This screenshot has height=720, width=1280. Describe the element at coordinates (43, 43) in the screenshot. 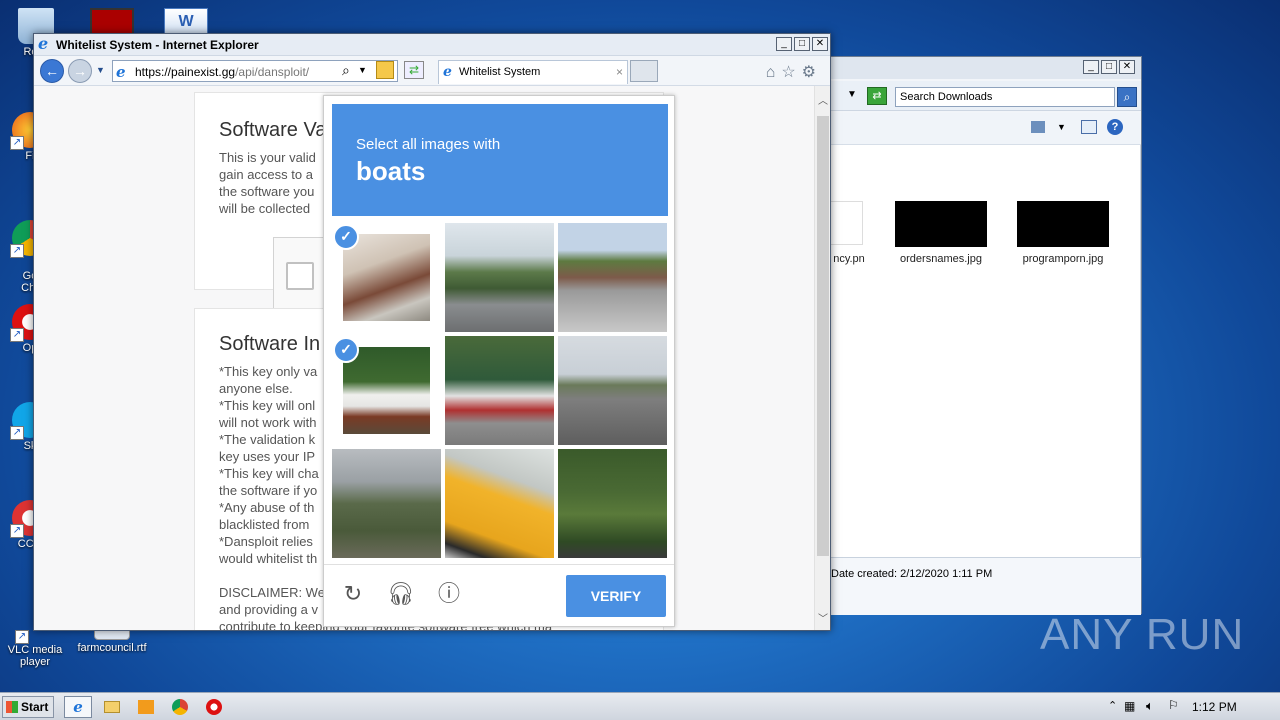

I see `ie-logo-icon: e` at that location.